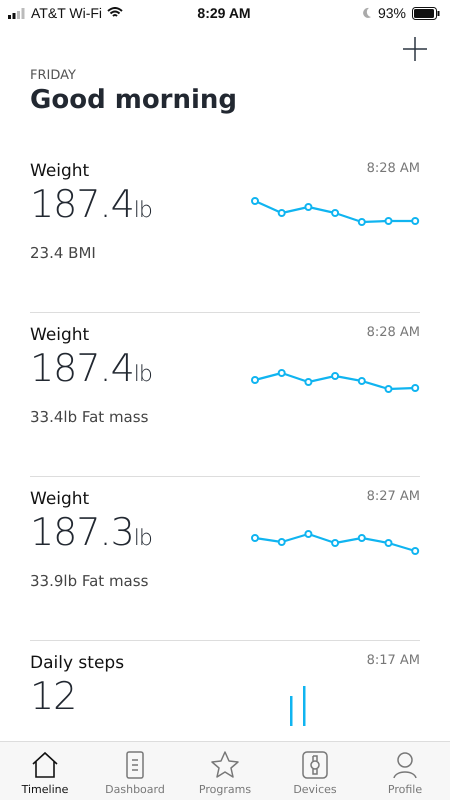 The width and height of the screenshot is (450, 800). Describe the element at coordinates (17, 13) in the screenshot. I see `signal-icon` at that location.